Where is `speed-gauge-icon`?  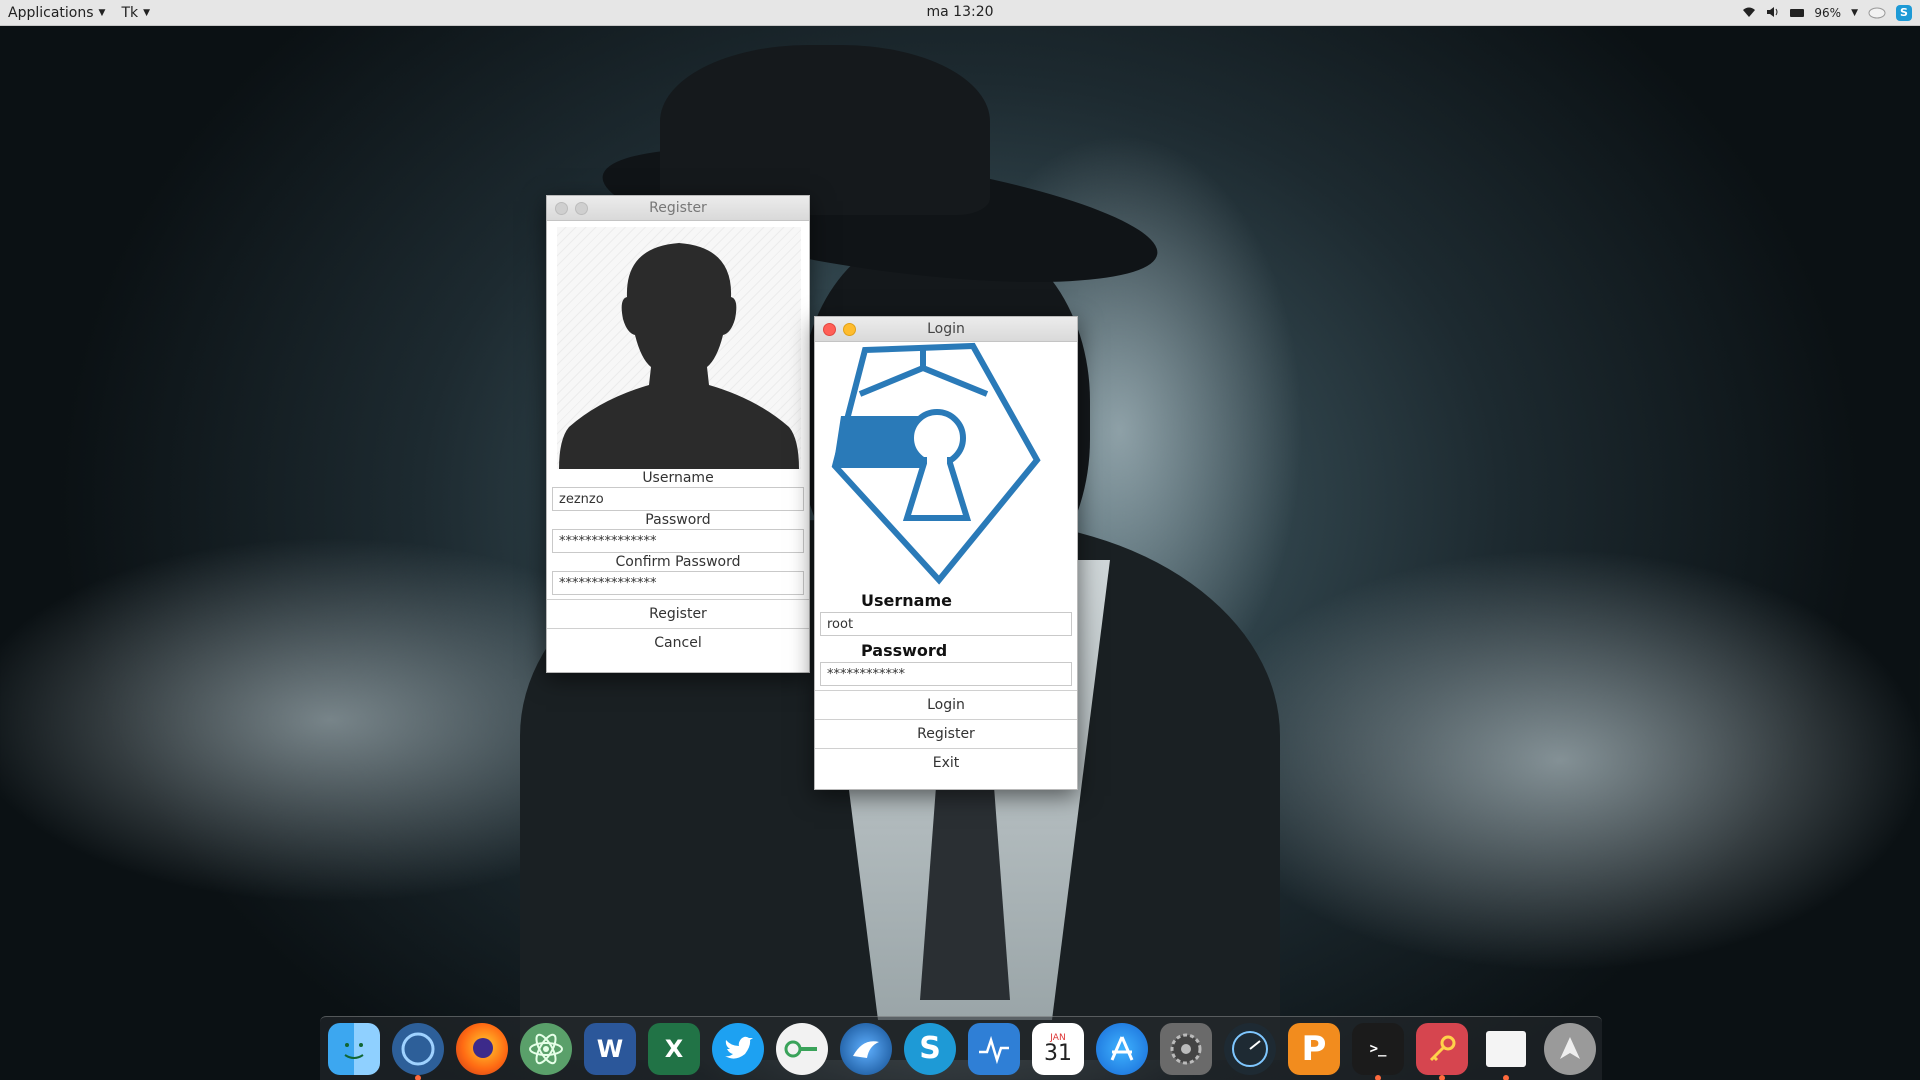 speed-gauge-icon is located at coordinates (1250, 1048).